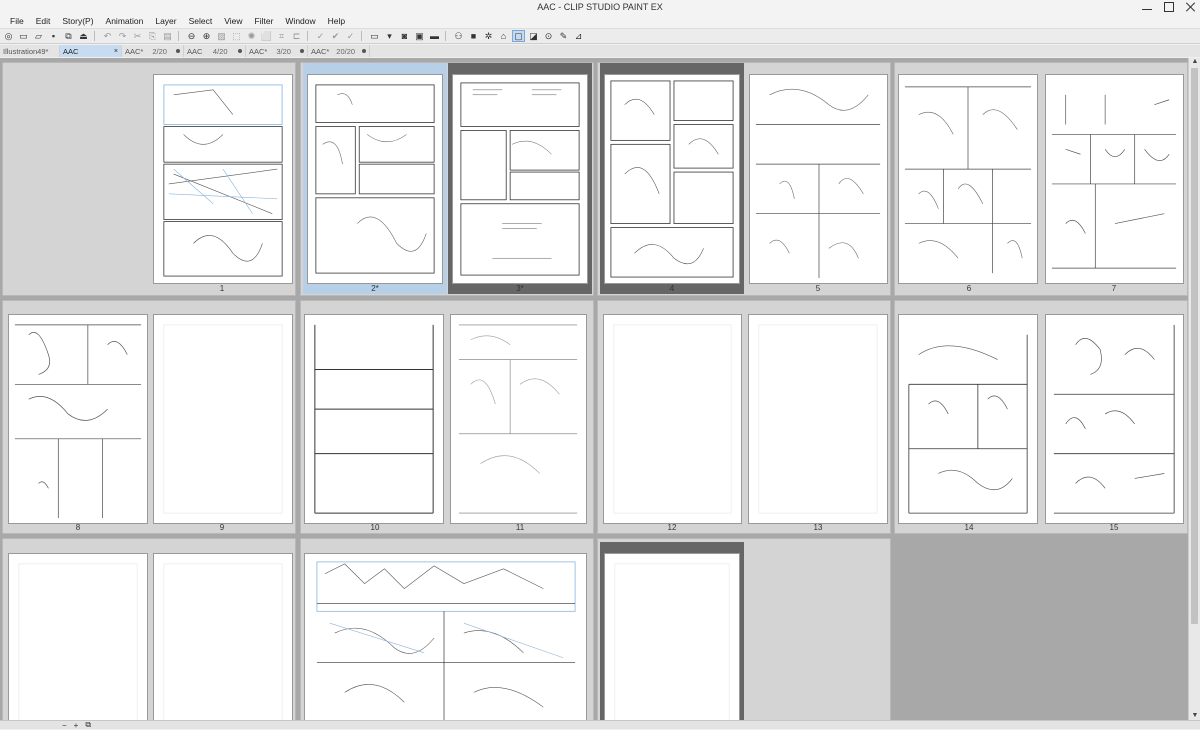  Describe the element at coordinates (83, 36) in the screenshot. I see `export-icon: ⏏` at that location.